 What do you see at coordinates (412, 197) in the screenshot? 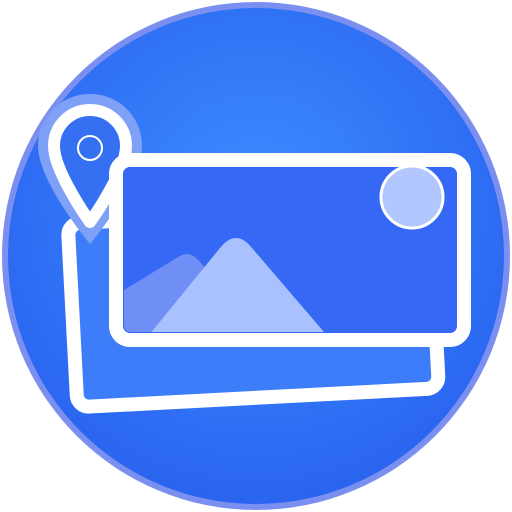
I see `sun-icon` at bounding box center [412, 197].